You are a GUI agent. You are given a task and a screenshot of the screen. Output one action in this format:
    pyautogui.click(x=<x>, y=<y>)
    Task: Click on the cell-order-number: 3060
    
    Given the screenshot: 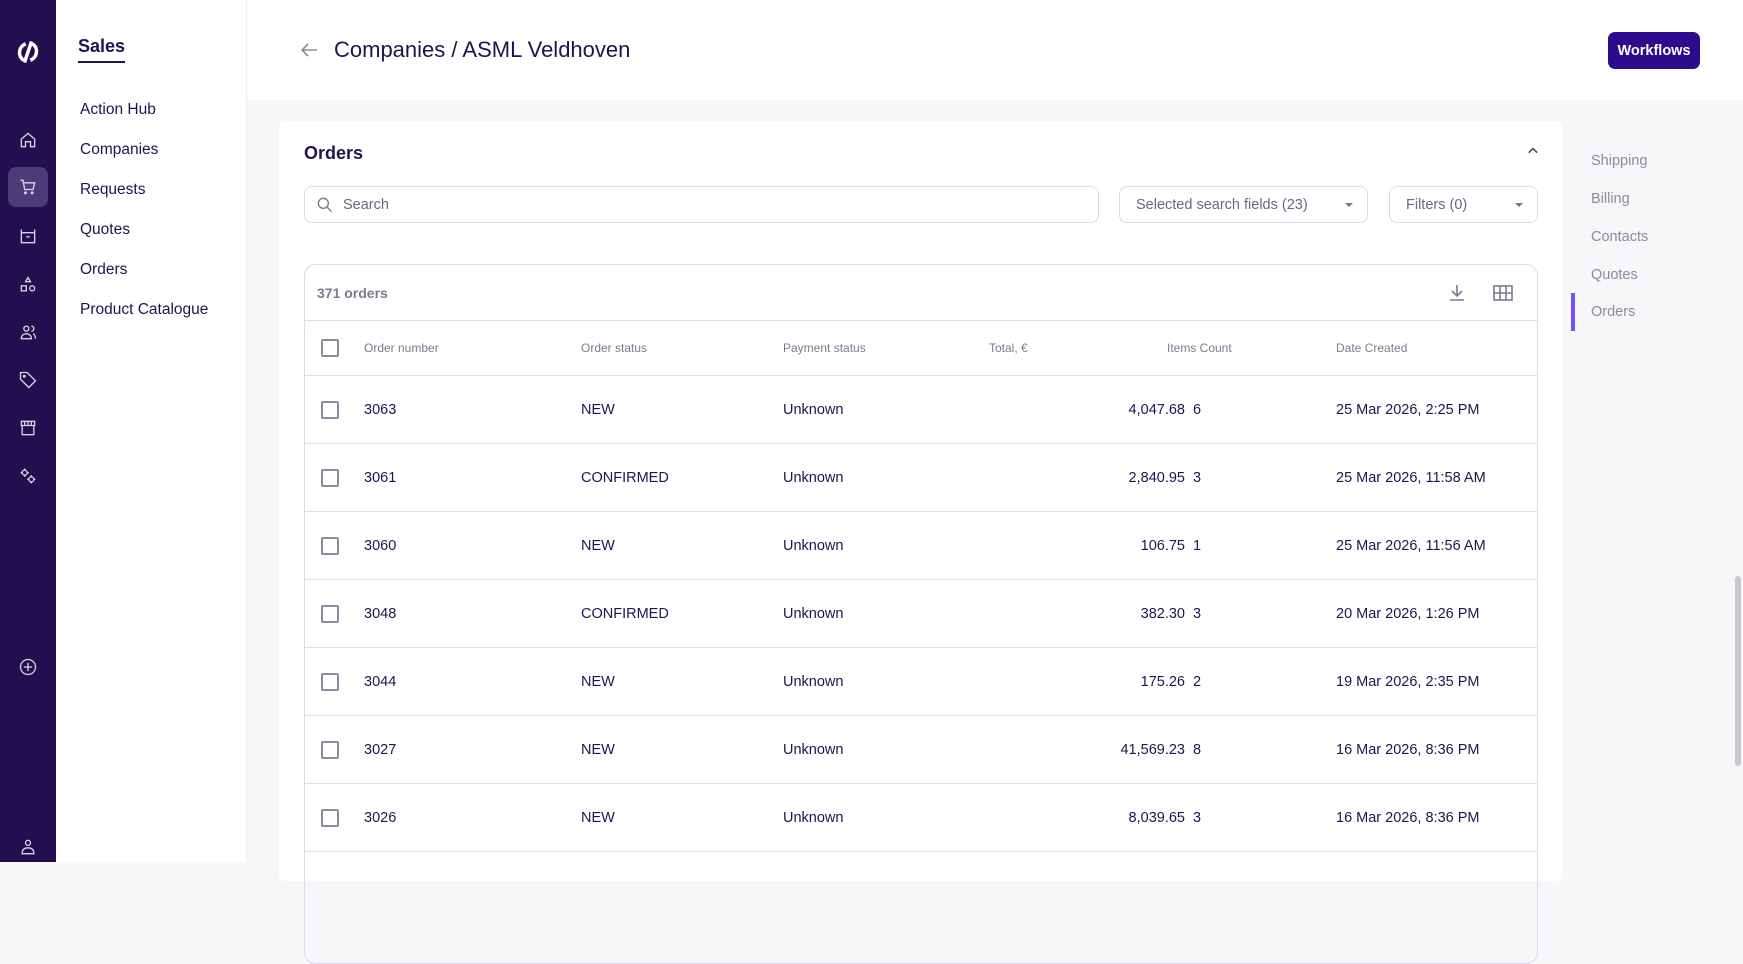 What is the action you would take?
    pyautogui.click(x=380, y=545)
    